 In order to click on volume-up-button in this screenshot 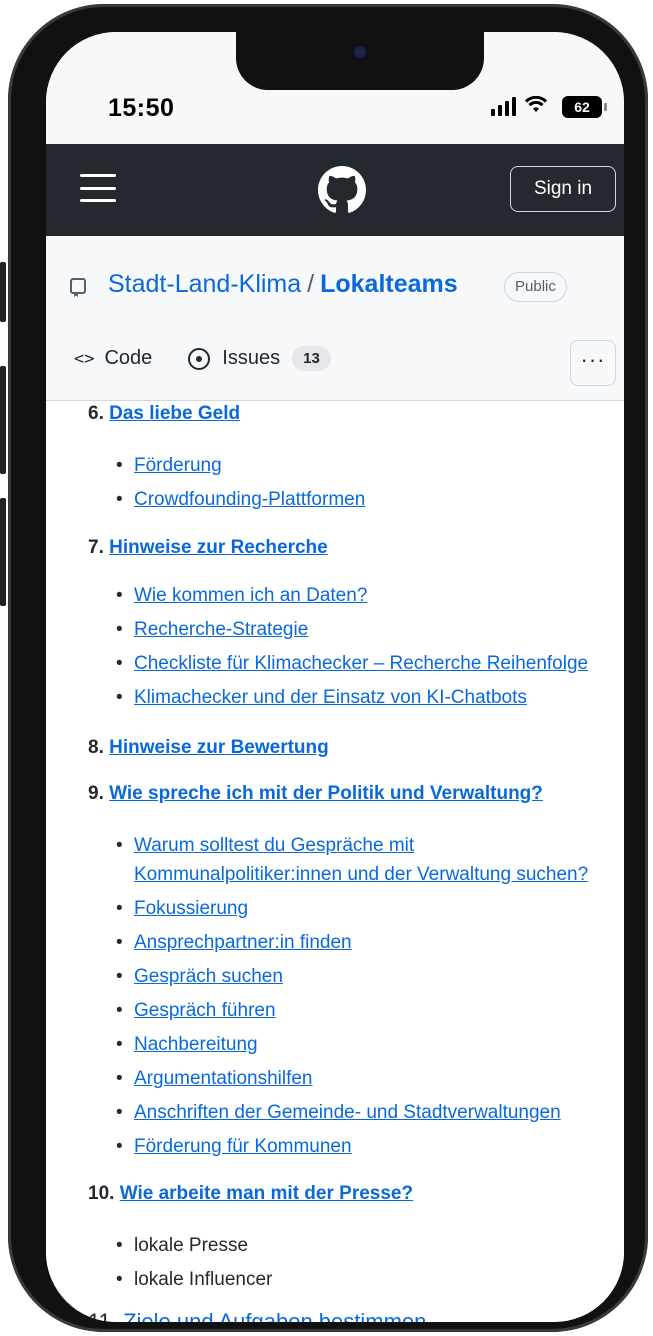, I will do `click(3, 420)`.